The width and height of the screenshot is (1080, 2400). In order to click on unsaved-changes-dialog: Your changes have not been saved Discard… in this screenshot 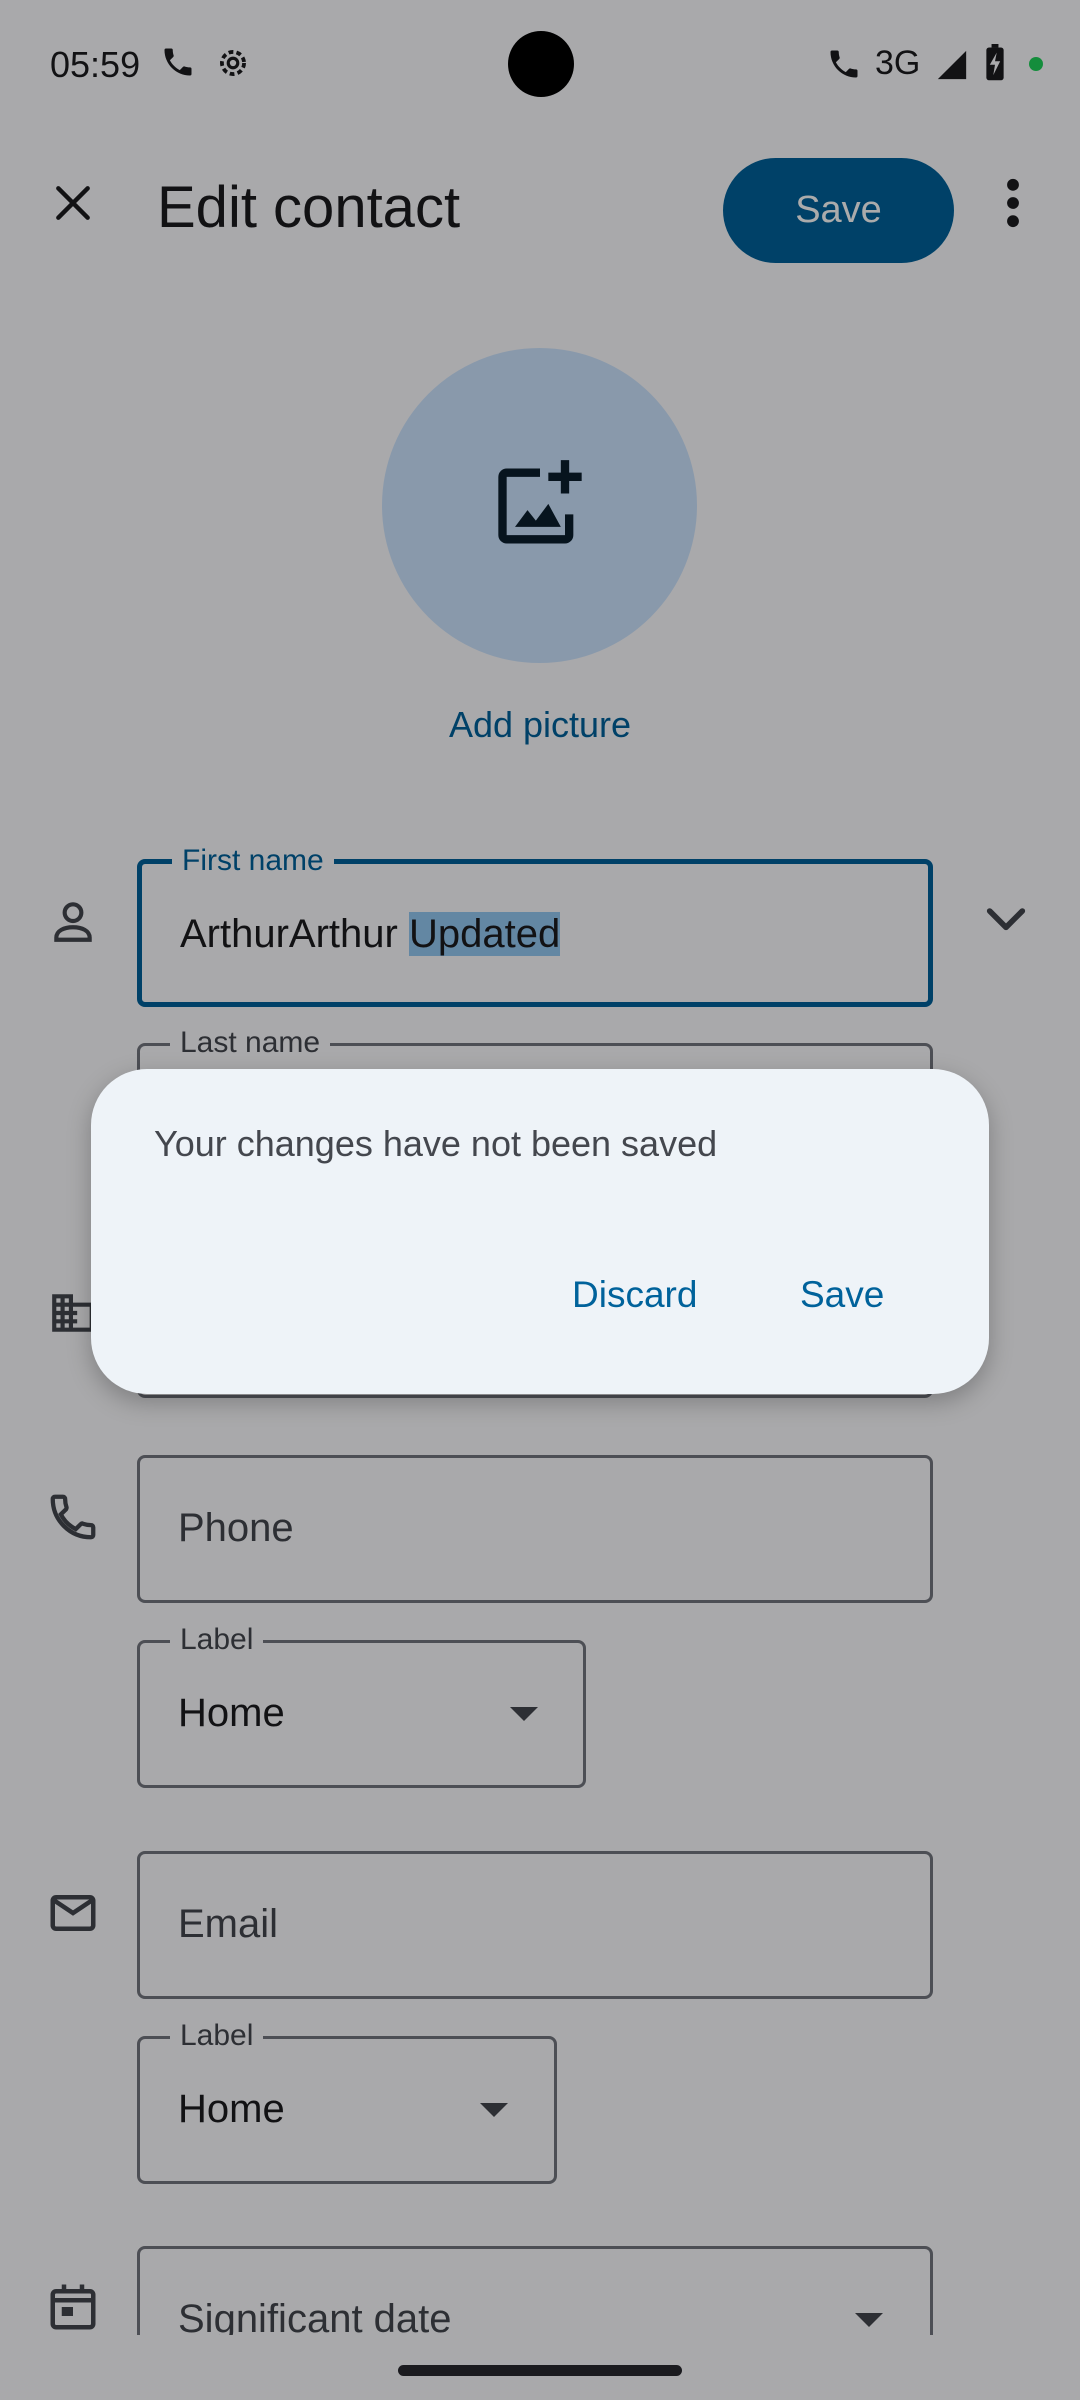, I will do `click(540, 1231)`.